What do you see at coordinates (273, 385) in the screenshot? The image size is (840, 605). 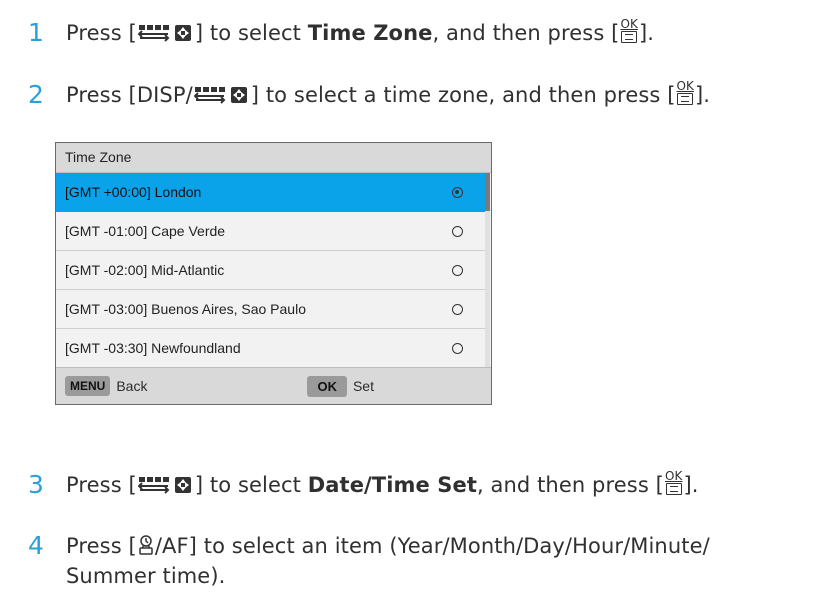 I see `screen-footer: MENU Back OK Set` at bounding box center [273, 385].